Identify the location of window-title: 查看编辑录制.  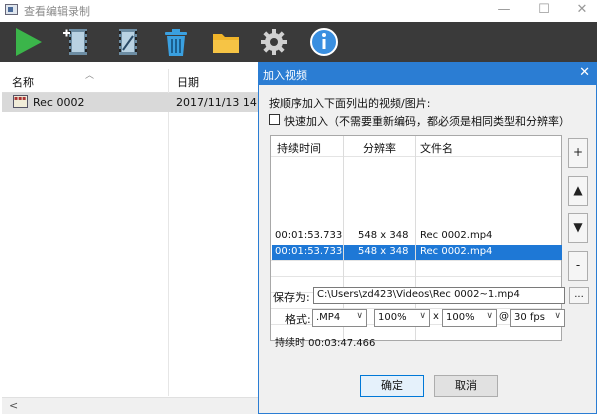
(57, 11).